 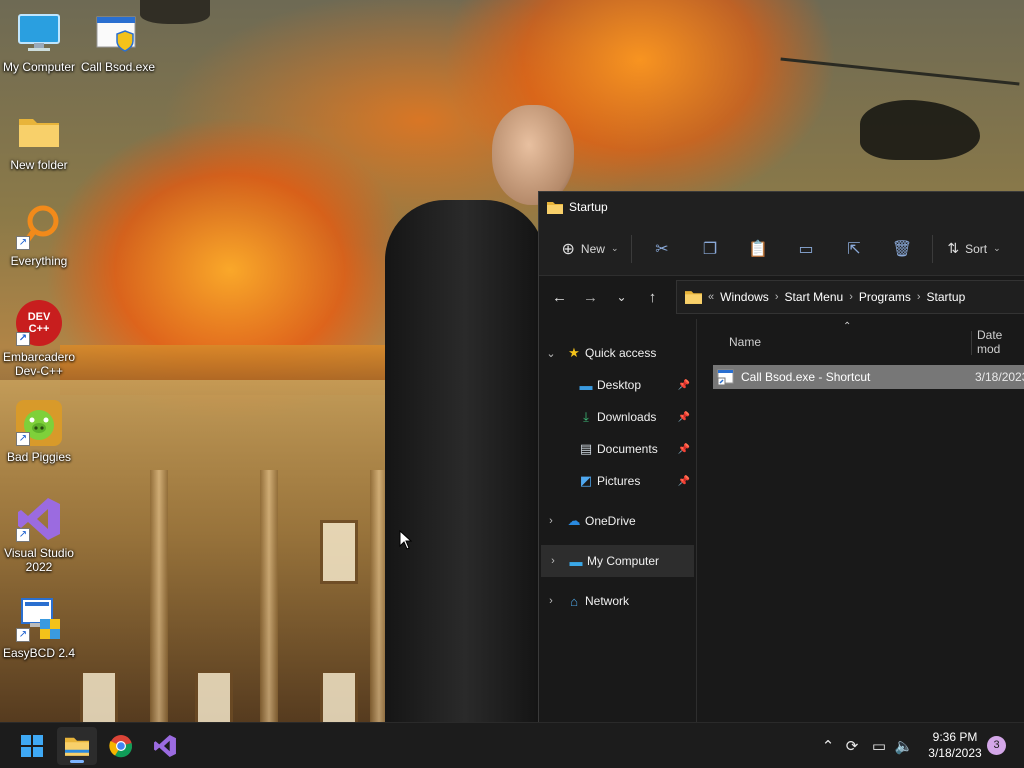 I want to click on rename-button: ▭, so click(x=806, y=249).